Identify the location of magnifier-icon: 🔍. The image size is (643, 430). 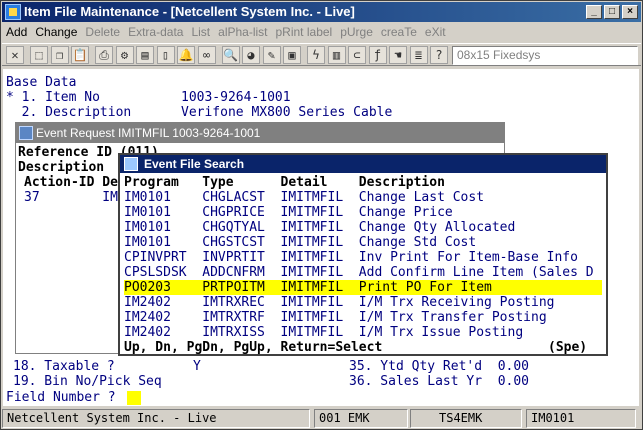
(230, 55).